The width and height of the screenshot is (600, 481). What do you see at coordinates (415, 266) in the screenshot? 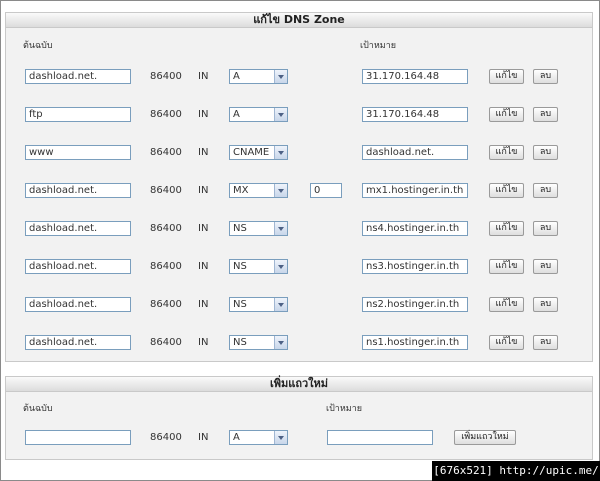
I see `record-target-input: ns3.hostinger.in.th` at bounding box center [415, 266].